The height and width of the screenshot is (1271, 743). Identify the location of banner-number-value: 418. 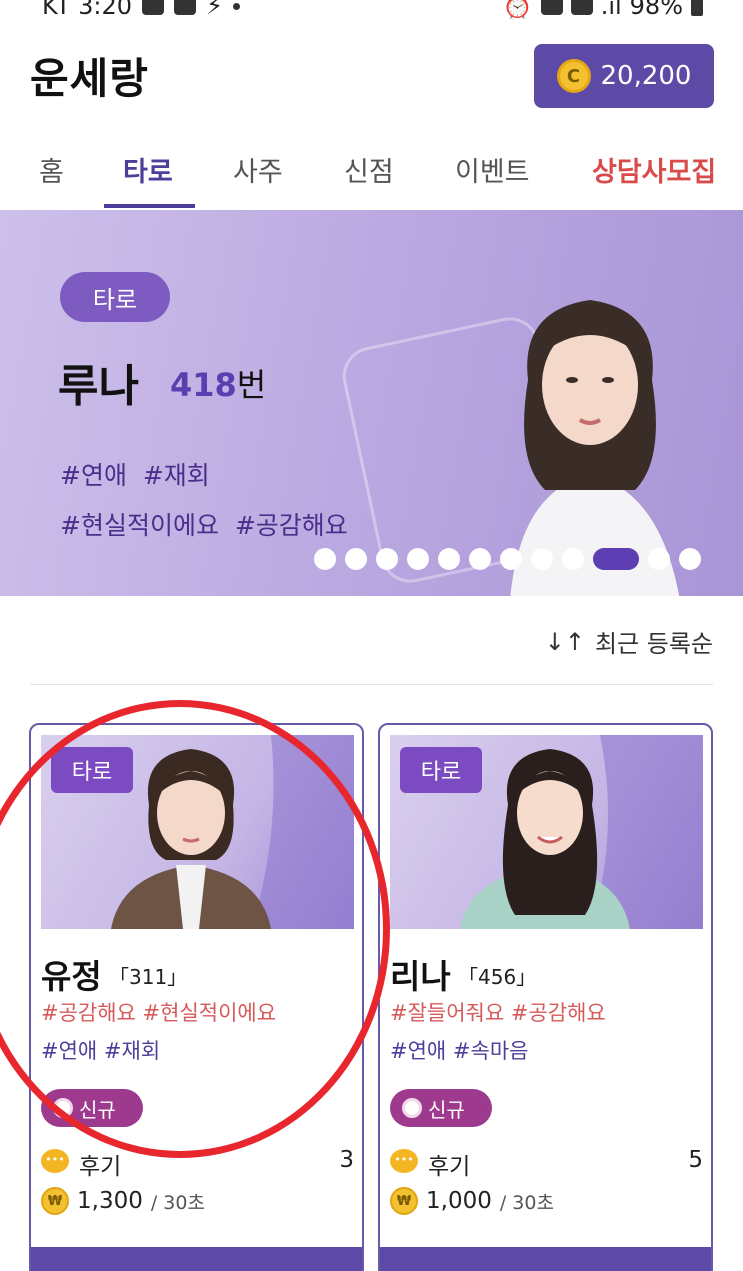
(203, 385).